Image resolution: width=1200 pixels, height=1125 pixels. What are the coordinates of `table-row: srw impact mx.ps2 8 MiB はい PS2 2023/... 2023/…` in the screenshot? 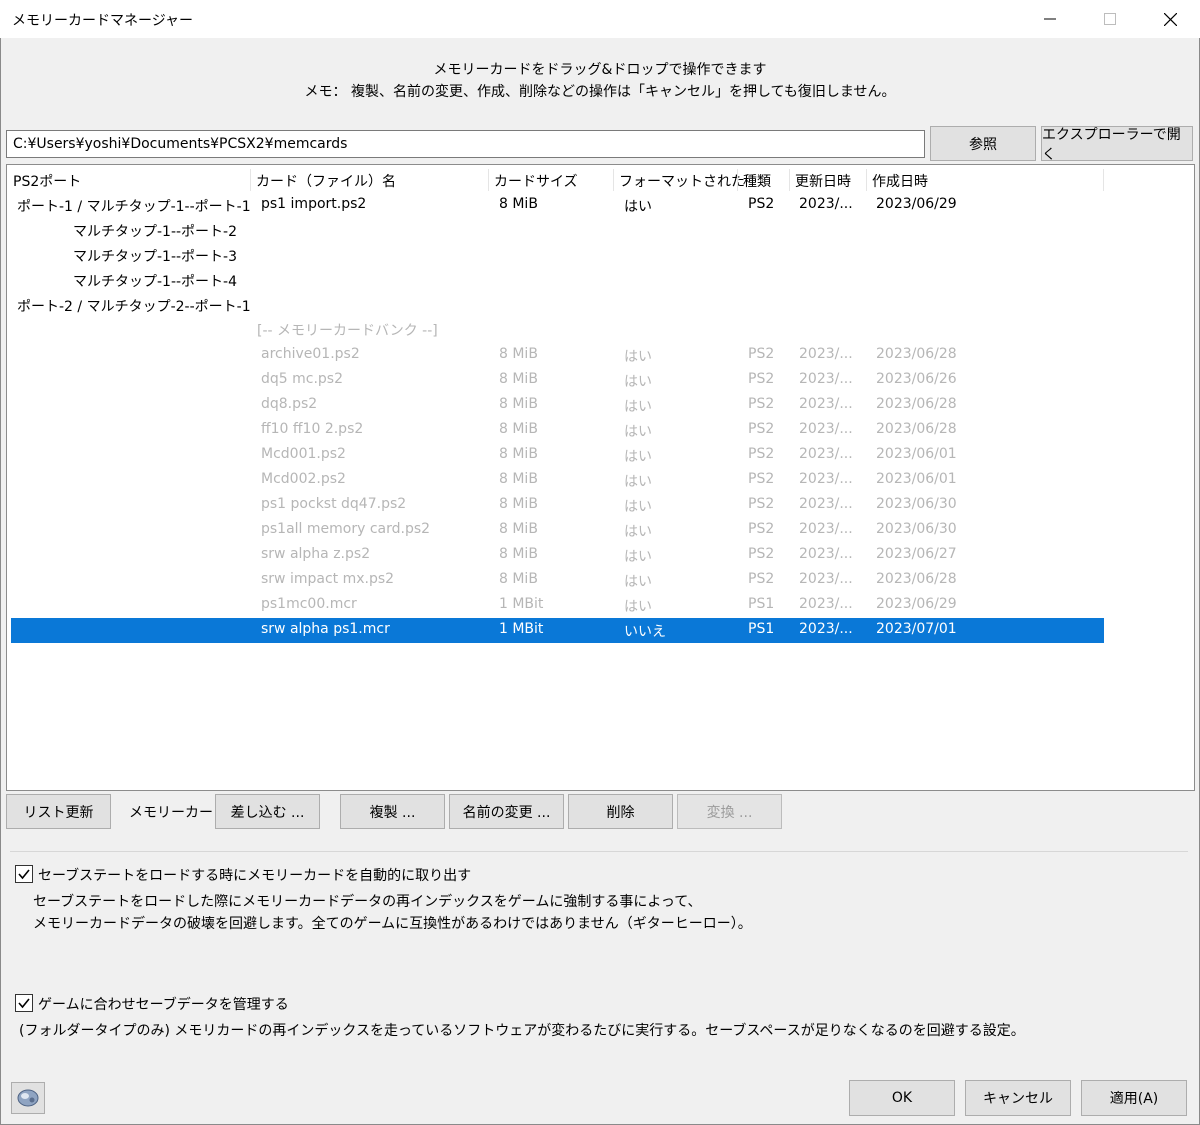 It's located at (557, 580).